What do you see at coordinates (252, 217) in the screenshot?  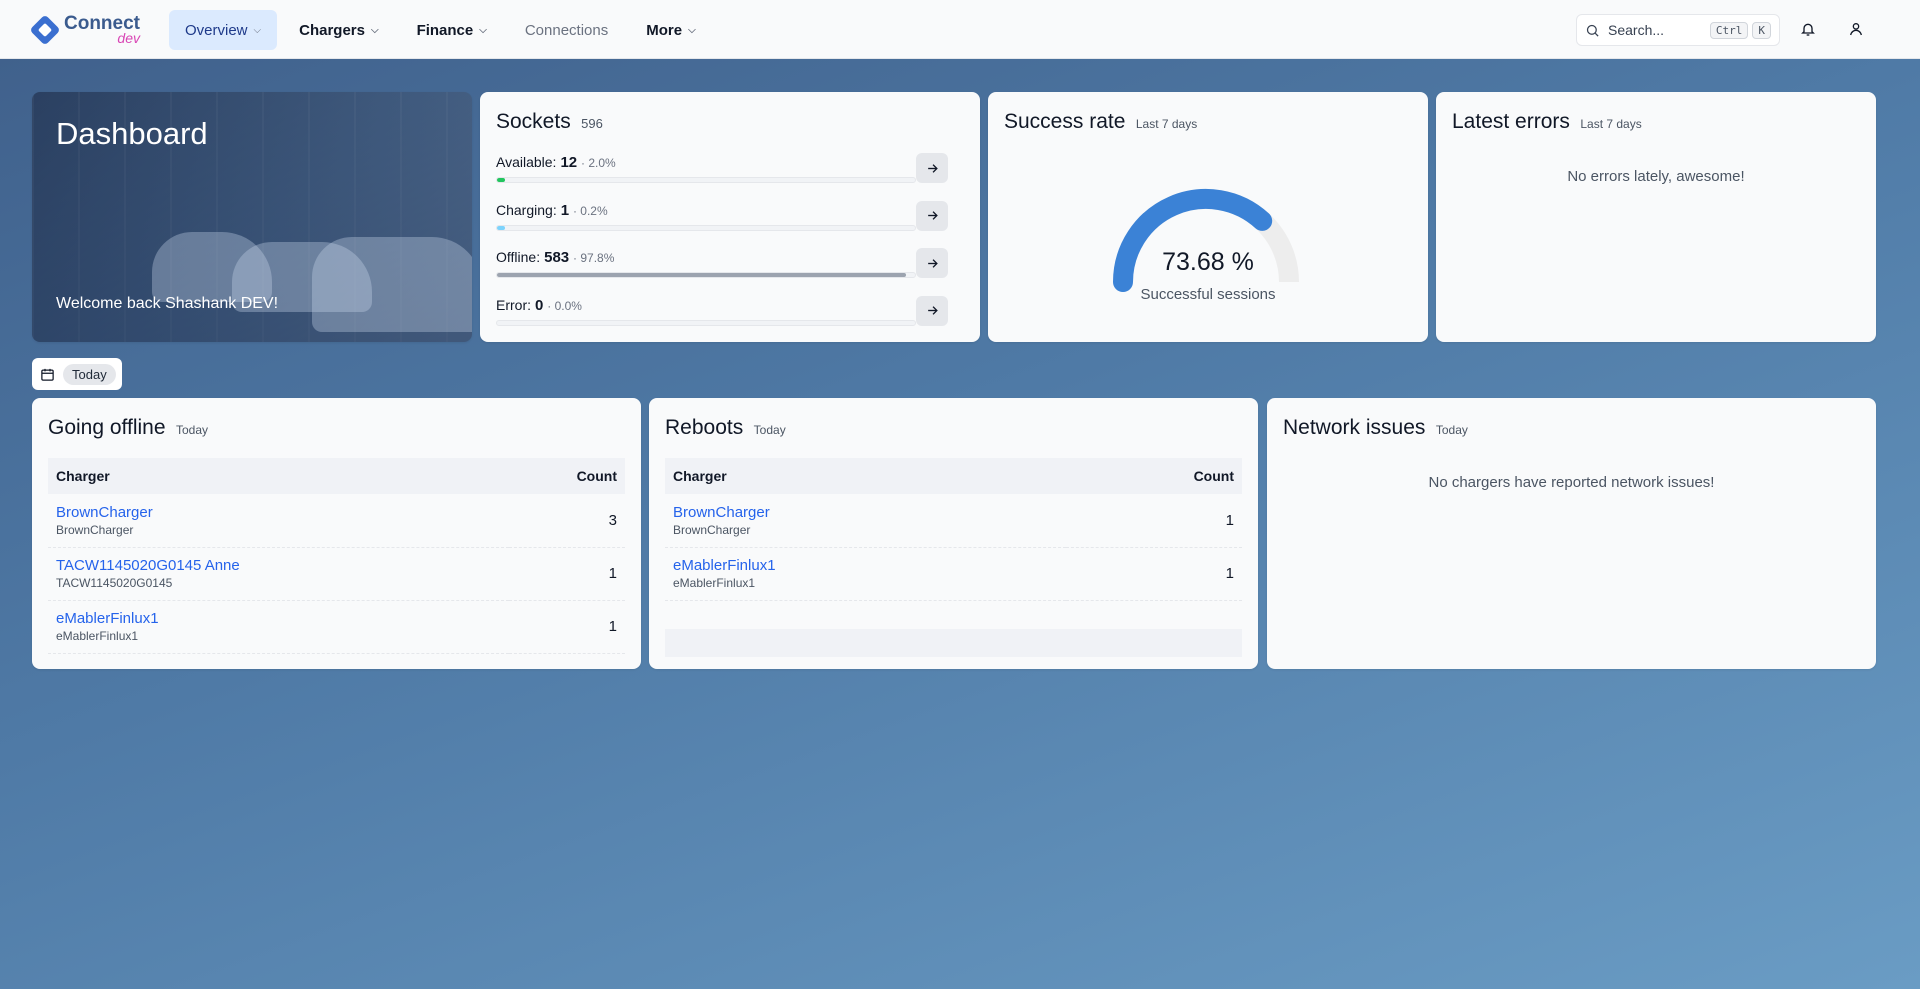 I see `dashboard-hero: Dashboard Welcome back Shashank DEV!` at bounding box center [252, 217].